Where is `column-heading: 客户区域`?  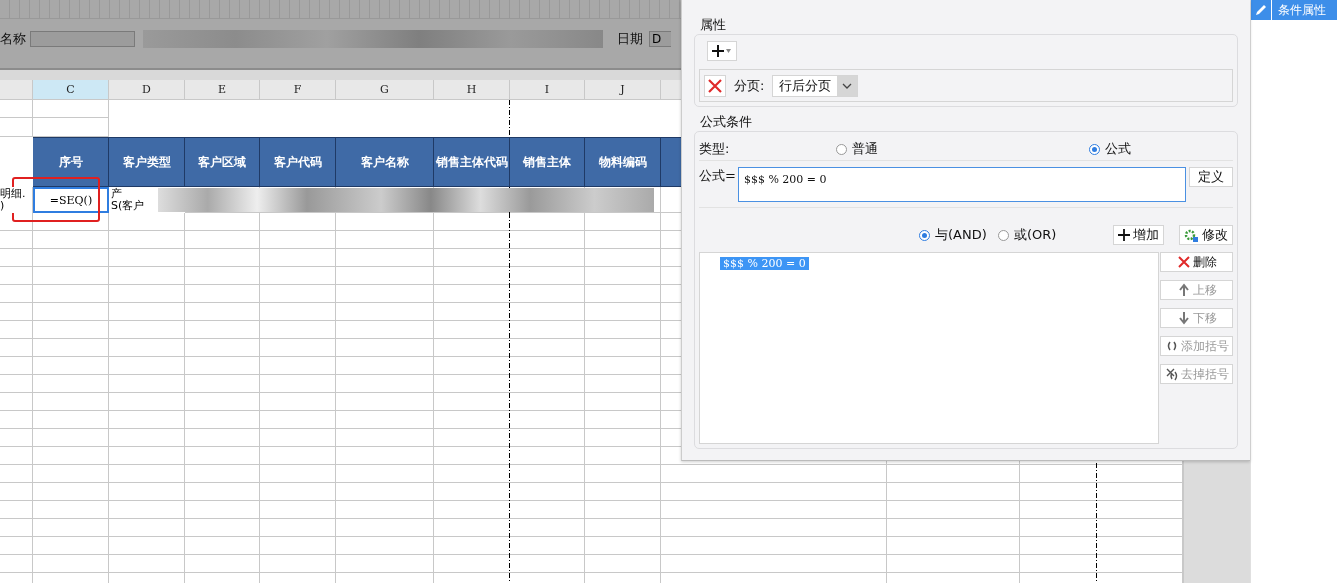 column-heading: 客户区域 is located at coordinates (222, 162).